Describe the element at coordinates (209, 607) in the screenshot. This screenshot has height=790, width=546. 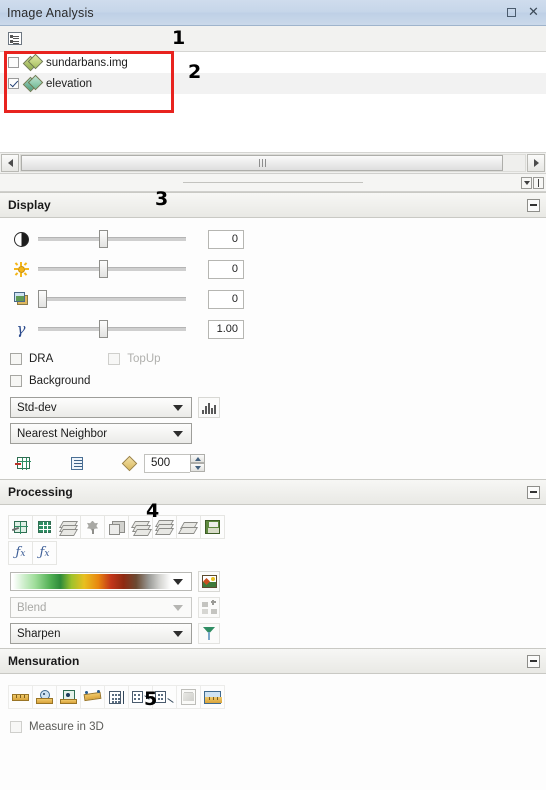
I see `add-layer-icon` at that location.